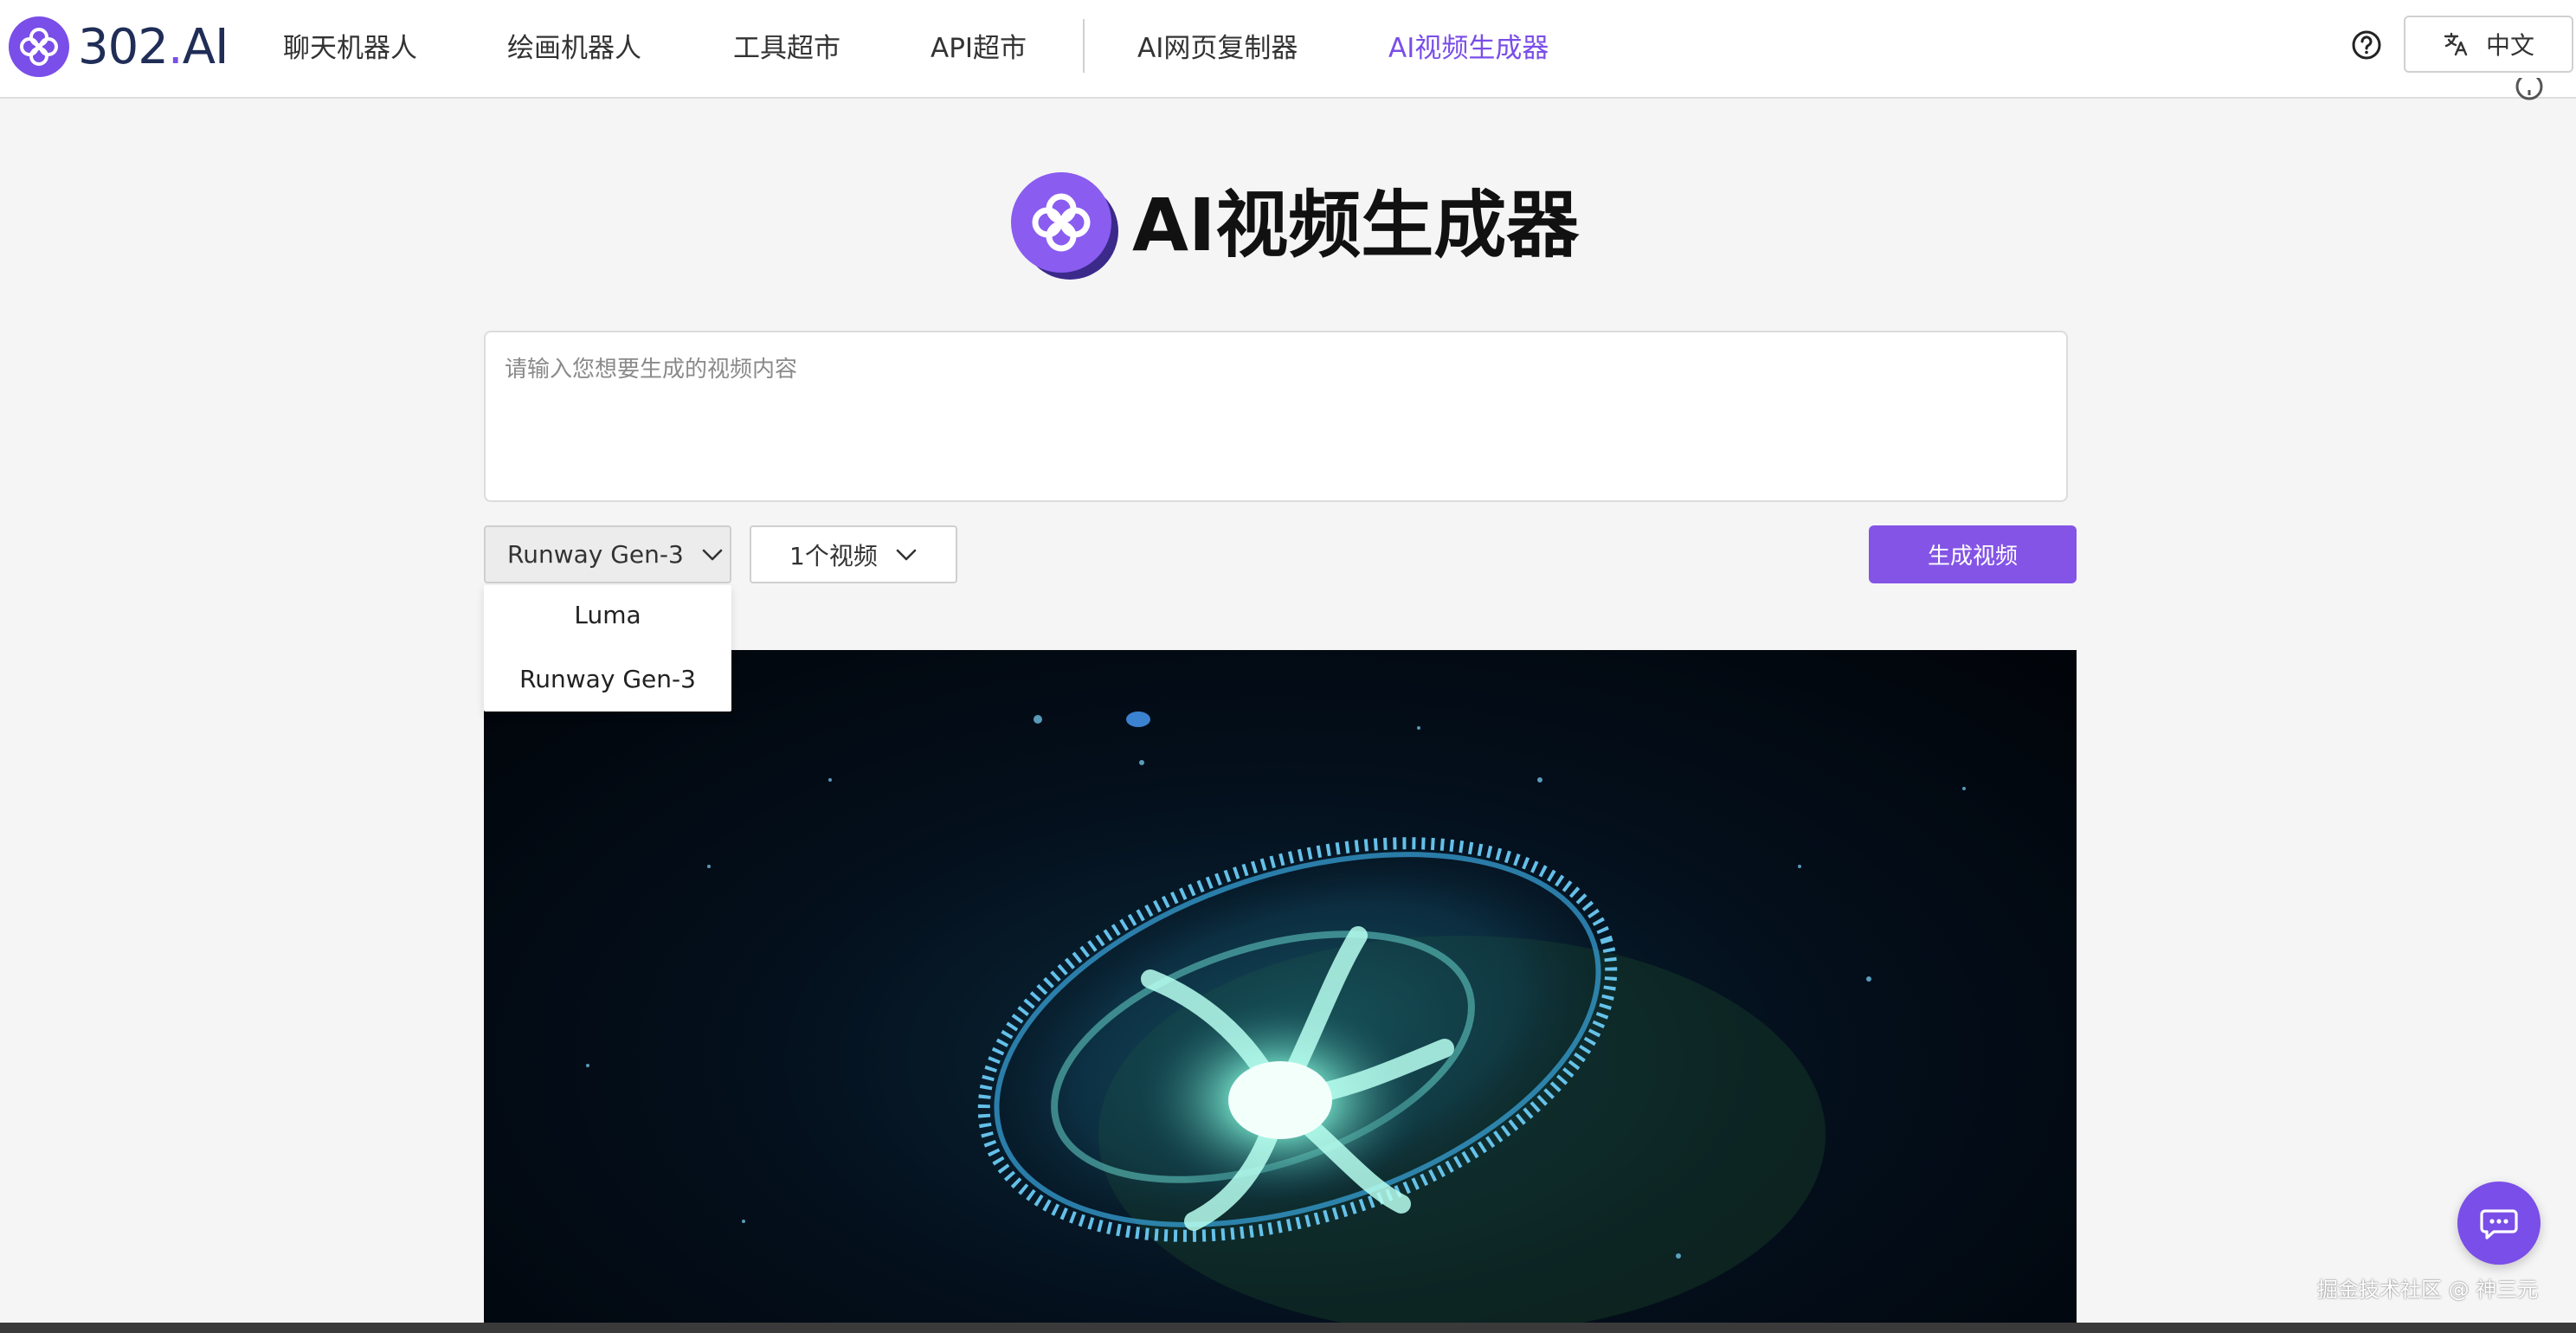 Image resolution: width=2576 pixels, height=1333 pixels. I want to click on nav-chat-bot: 聊天机器人, so click(350, 45).